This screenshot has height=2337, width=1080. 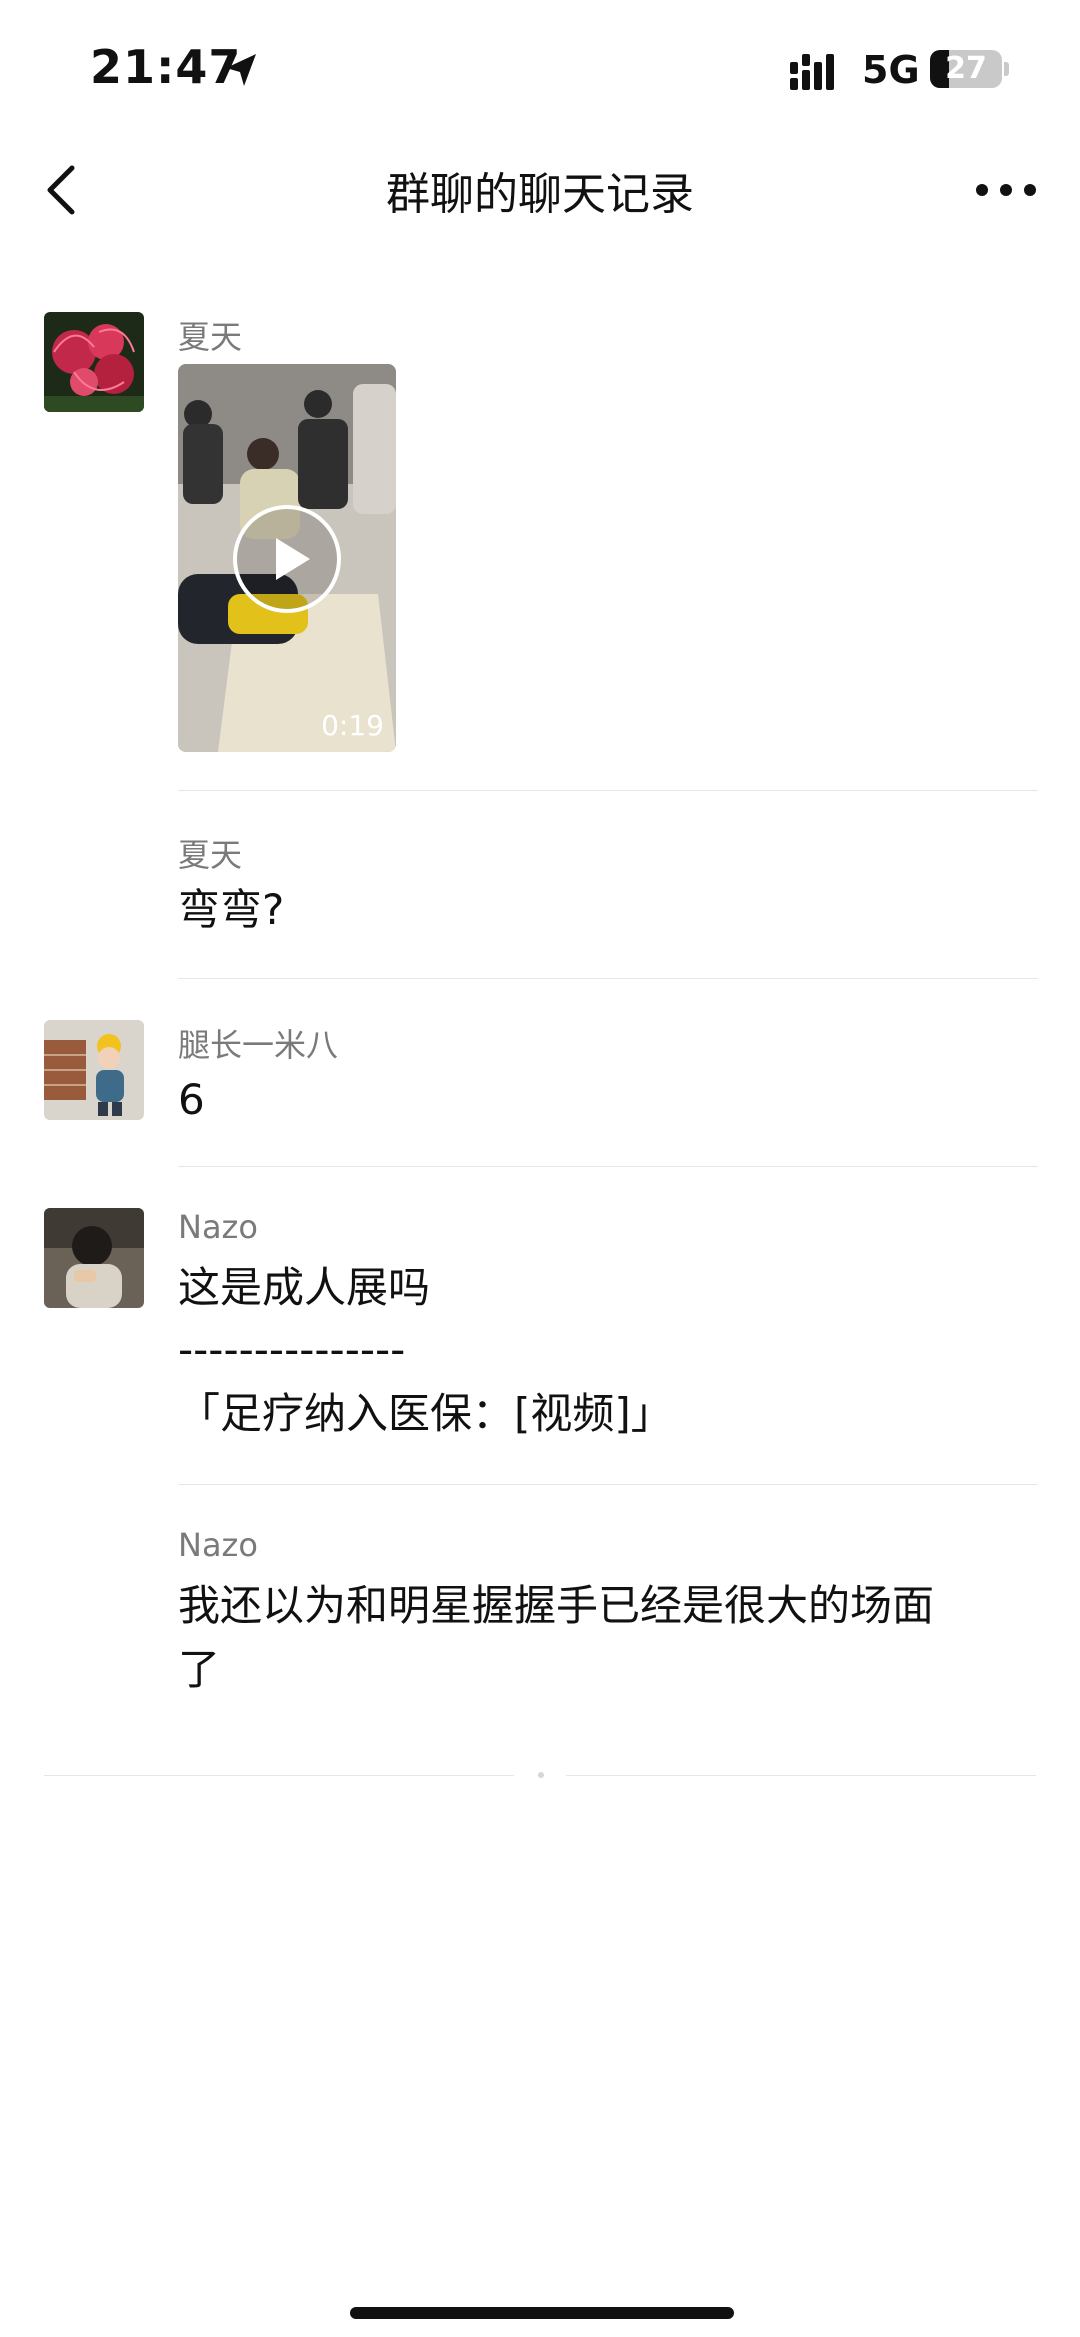 What do you see at coordinates (812, 72) in the screenshot?
I see `cellular-signal-icon` at bounding box center [812, 72].